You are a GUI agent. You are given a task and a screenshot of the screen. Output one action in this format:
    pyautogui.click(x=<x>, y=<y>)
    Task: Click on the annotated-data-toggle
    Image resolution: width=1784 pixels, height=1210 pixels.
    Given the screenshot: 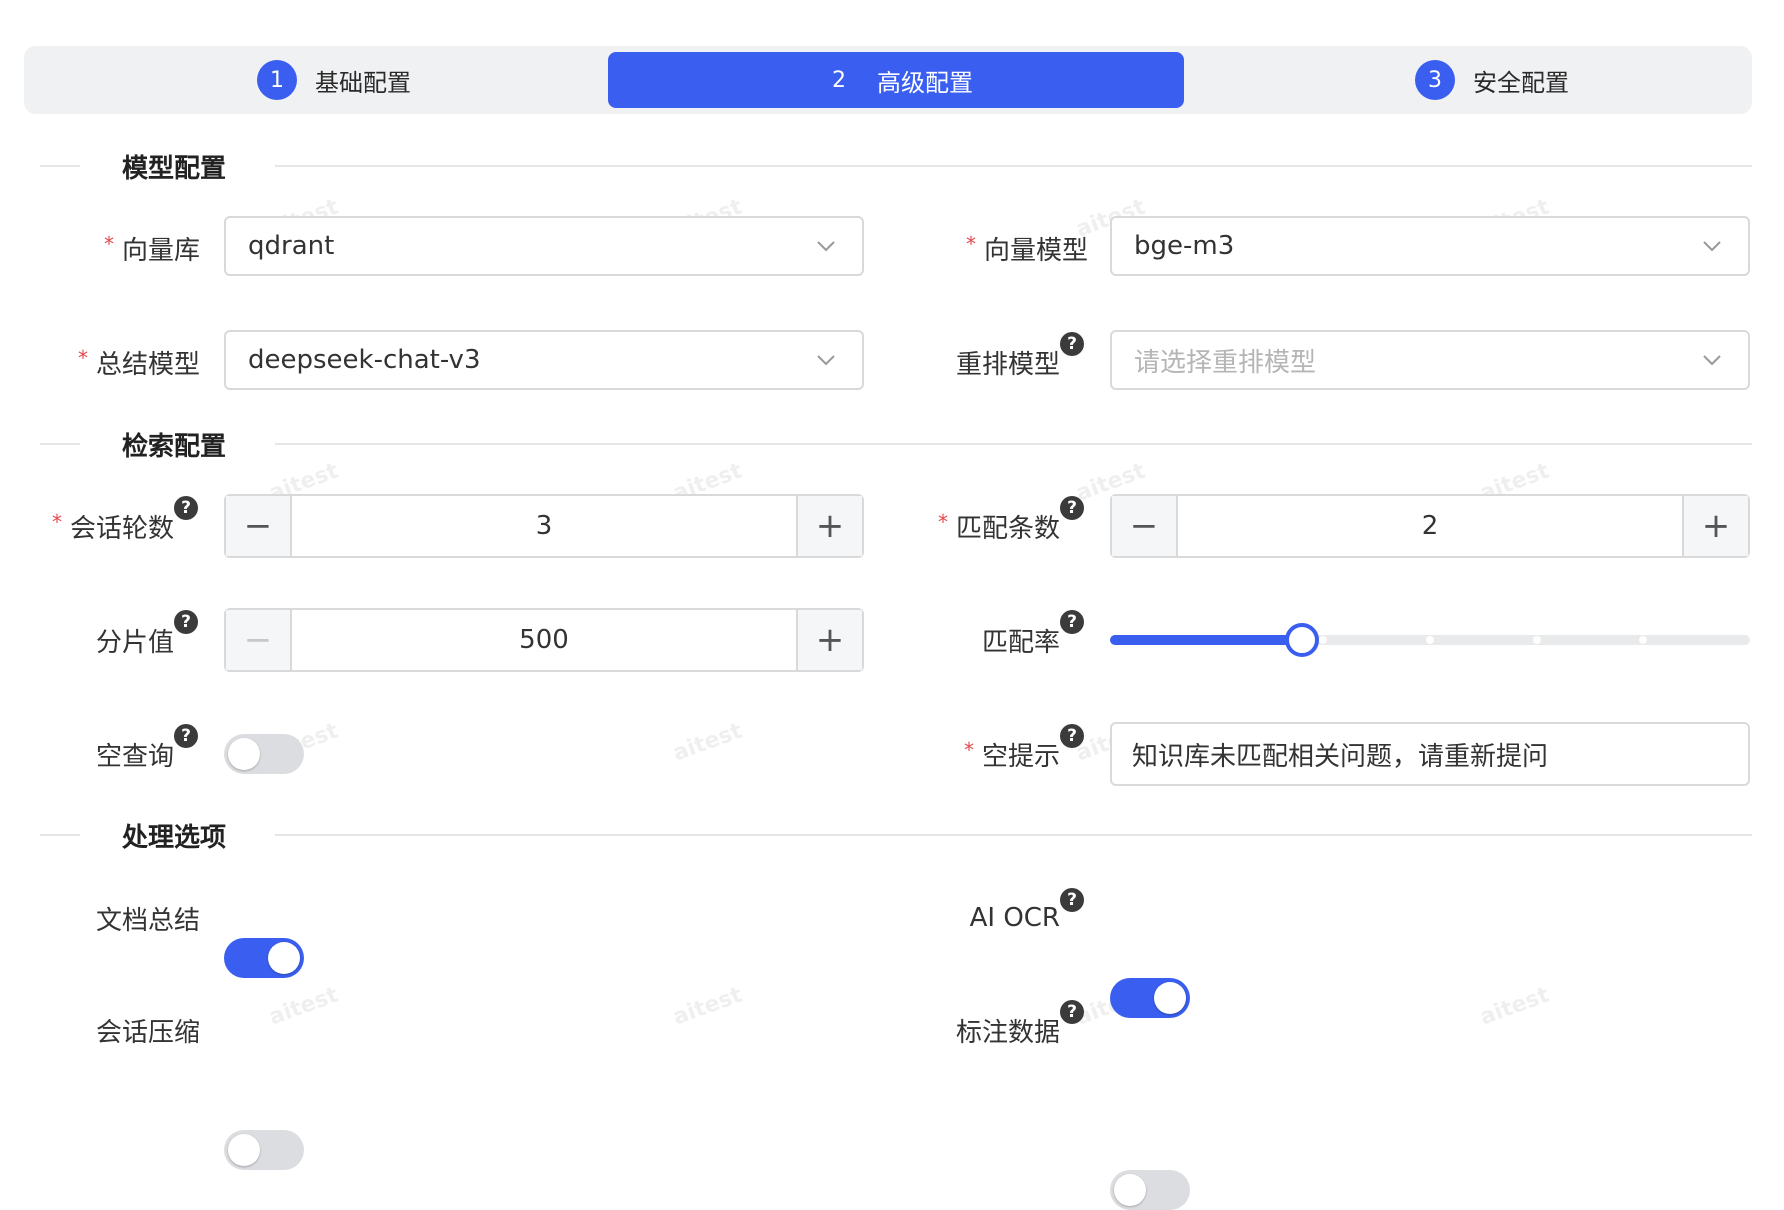 What is the action you would take?
    pyautogui.click(x=1150, y=1190)
    